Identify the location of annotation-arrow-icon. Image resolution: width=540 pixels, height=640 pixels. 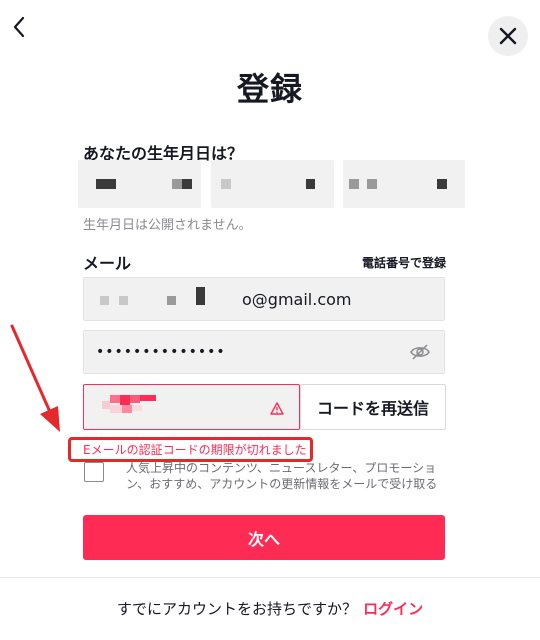
(35, 378).